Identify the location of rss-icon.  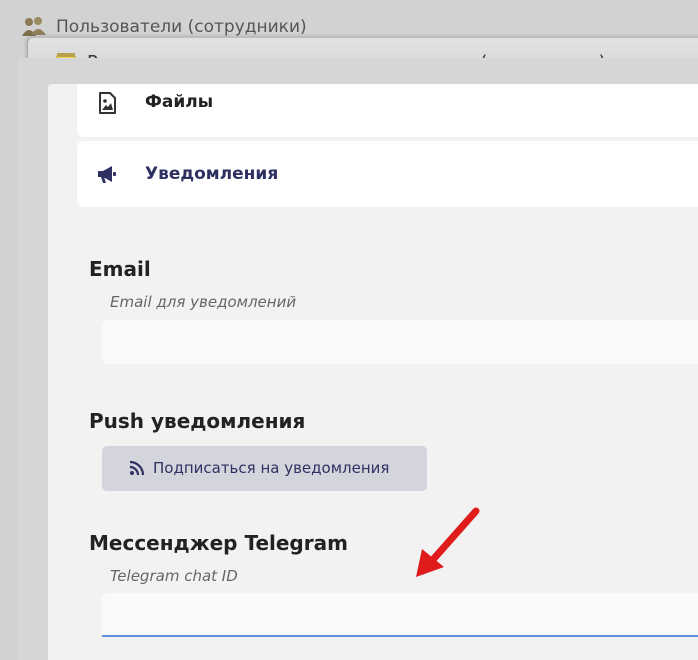
(137, 468).